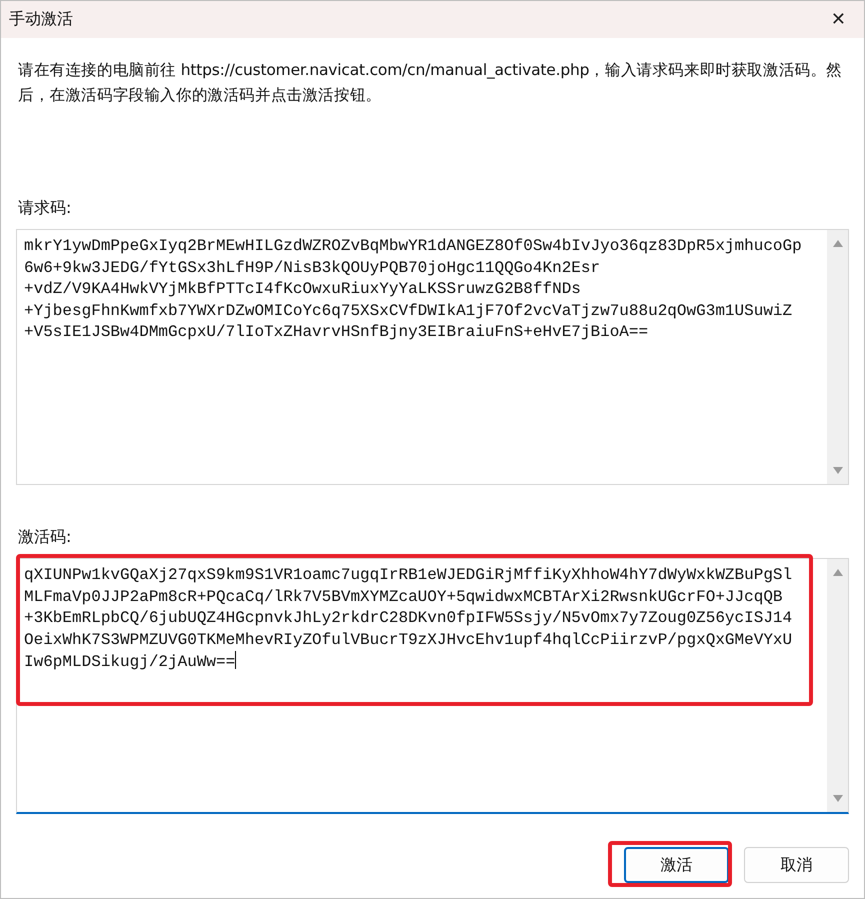 Image resolution: width=865 pixels, height=899 pixels. What do you see at coordinates (838, 19) in the screenshot?
I see `close-button: ✕` at bounding box center [838, 19].